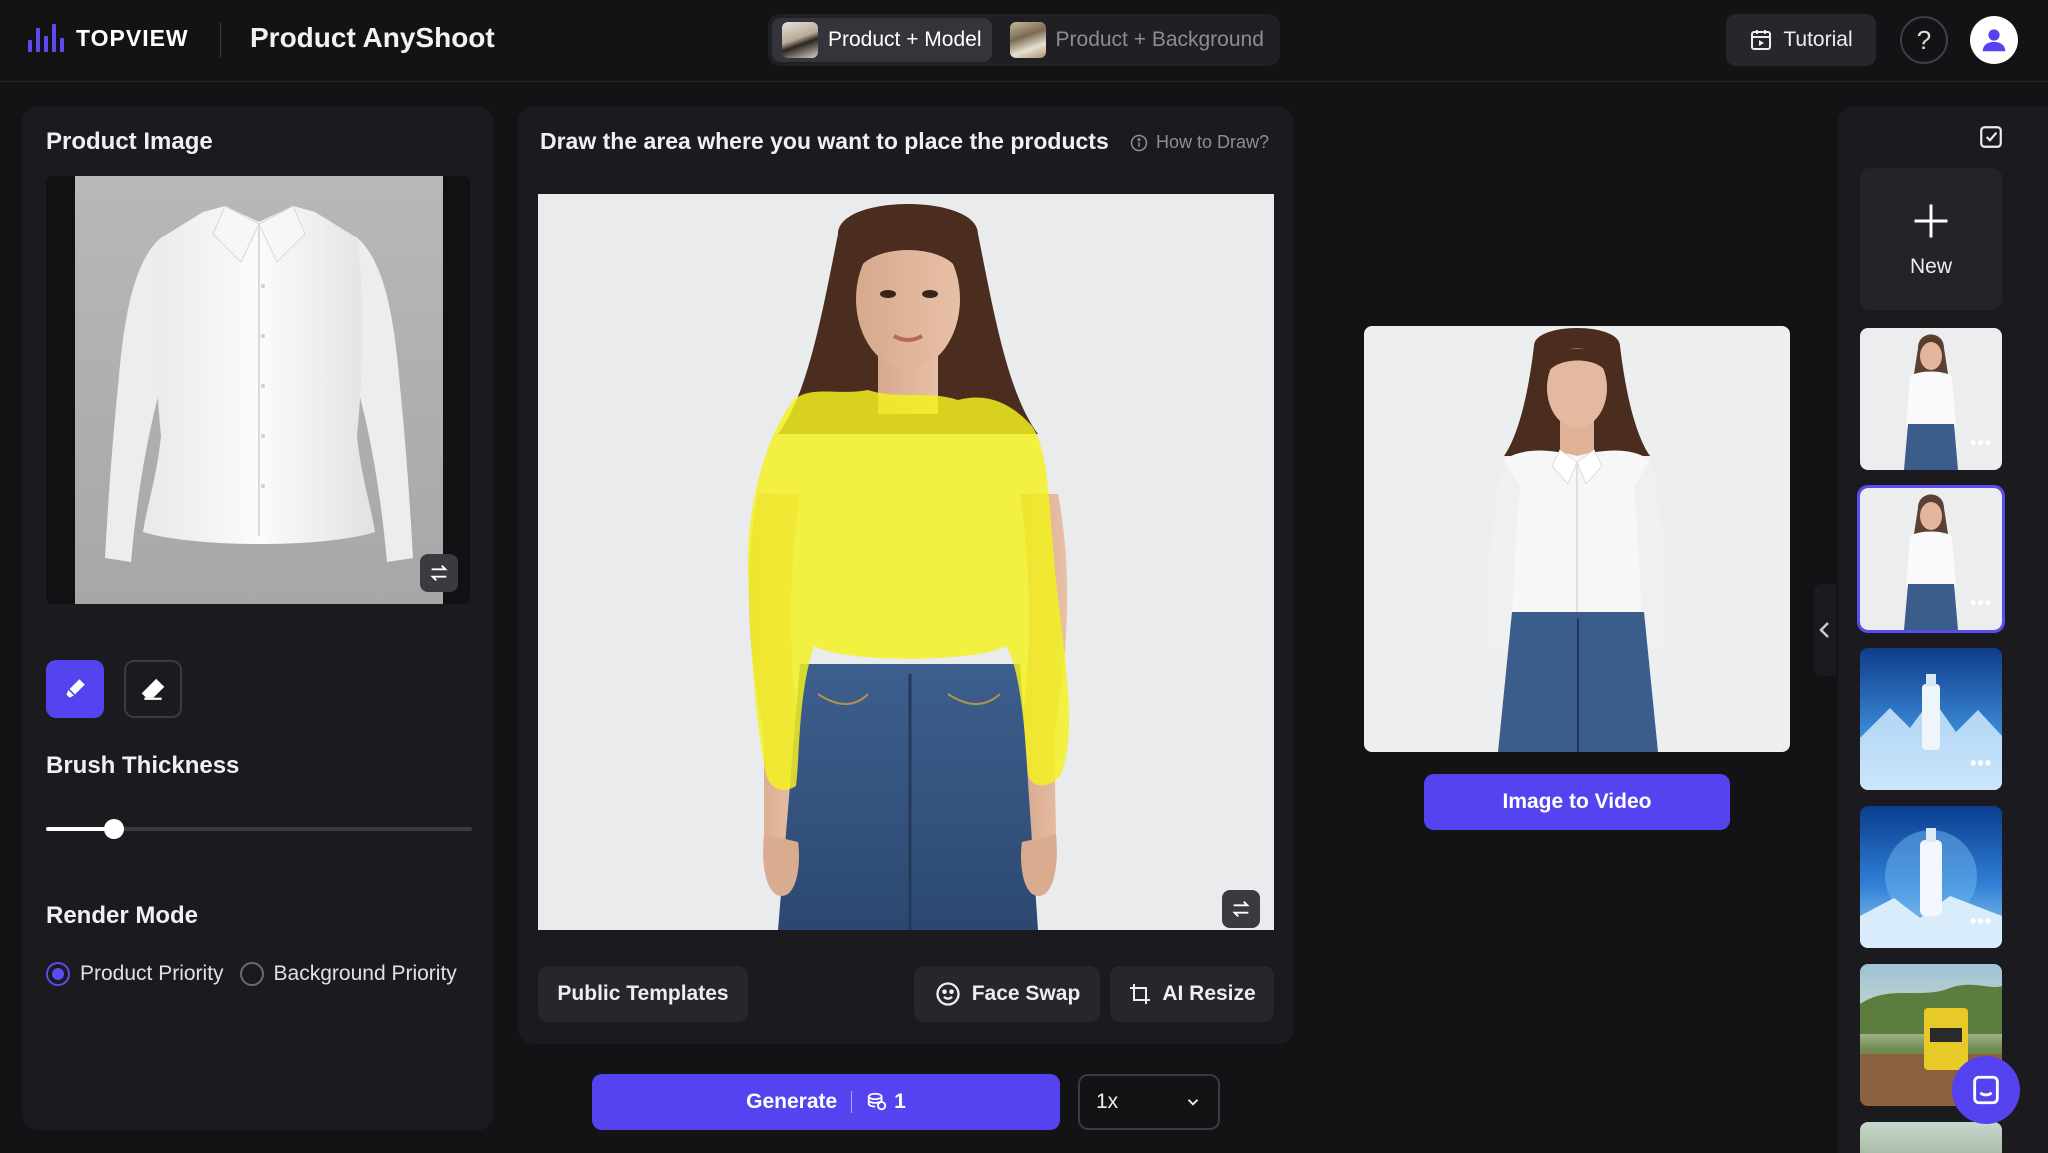  I want to click on eraser-tool-button, so click(153, 689).